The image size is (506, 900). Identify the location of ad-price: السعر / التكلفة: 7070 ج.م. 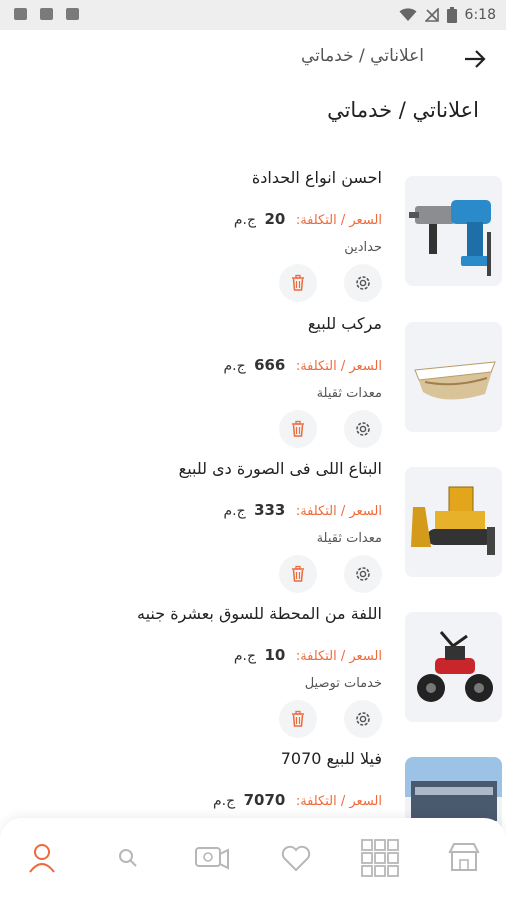
(297, 800).